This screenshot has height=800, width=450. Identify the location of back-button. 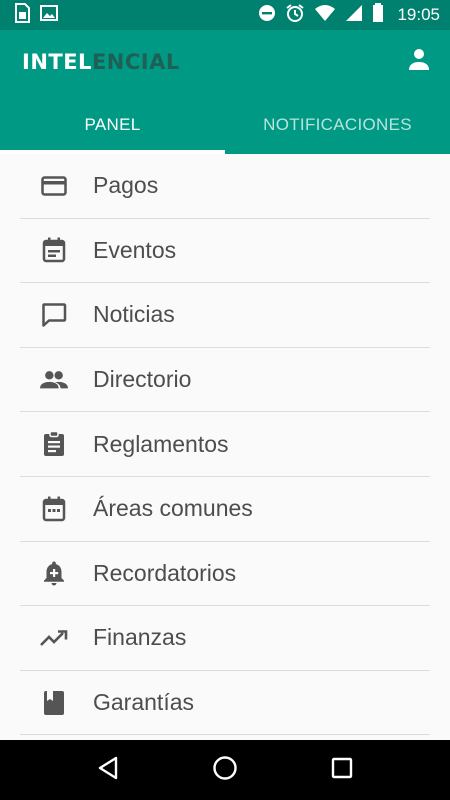
(108, 770).